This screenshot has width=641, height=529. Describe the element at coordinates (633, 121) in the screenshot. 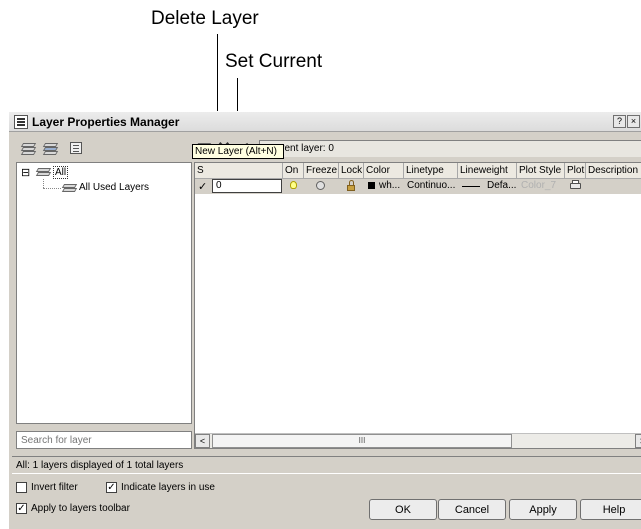

I see `close-title-button: ×` at that location.